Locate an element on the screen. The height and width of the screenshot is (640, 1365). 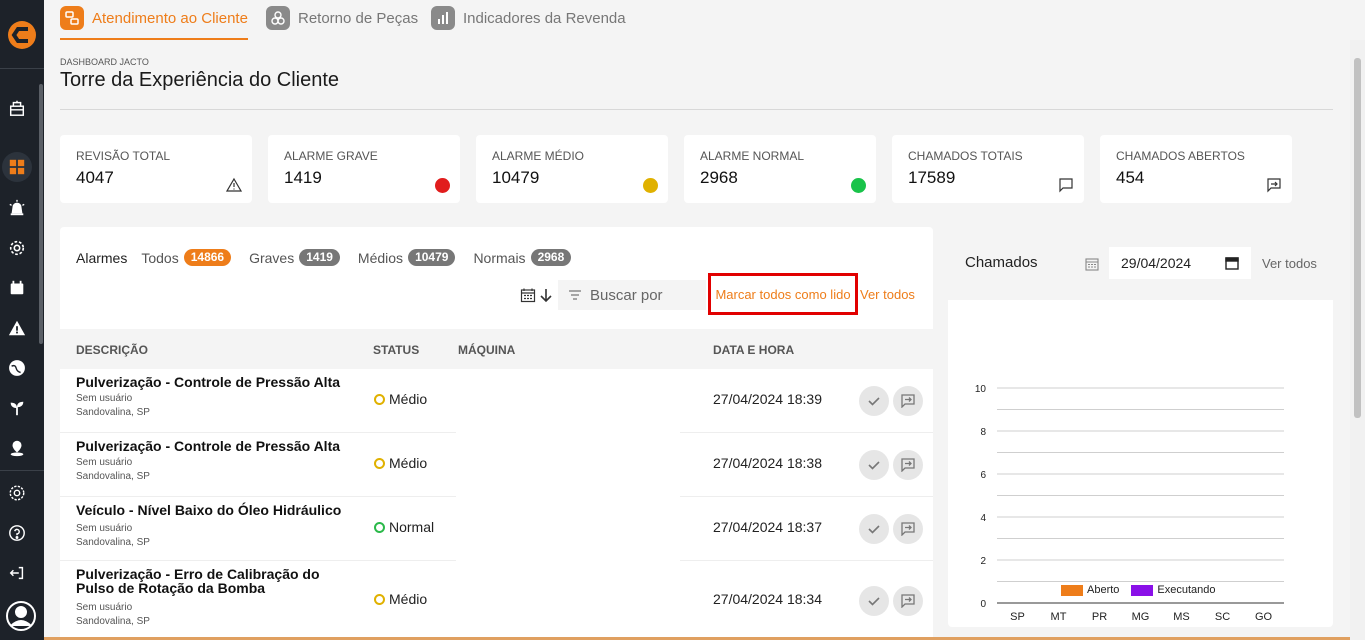
chamados-chart: 0 2 4 6 8 10 SP MT PR MG MS SC GO is located at coordinates (1129, 503).